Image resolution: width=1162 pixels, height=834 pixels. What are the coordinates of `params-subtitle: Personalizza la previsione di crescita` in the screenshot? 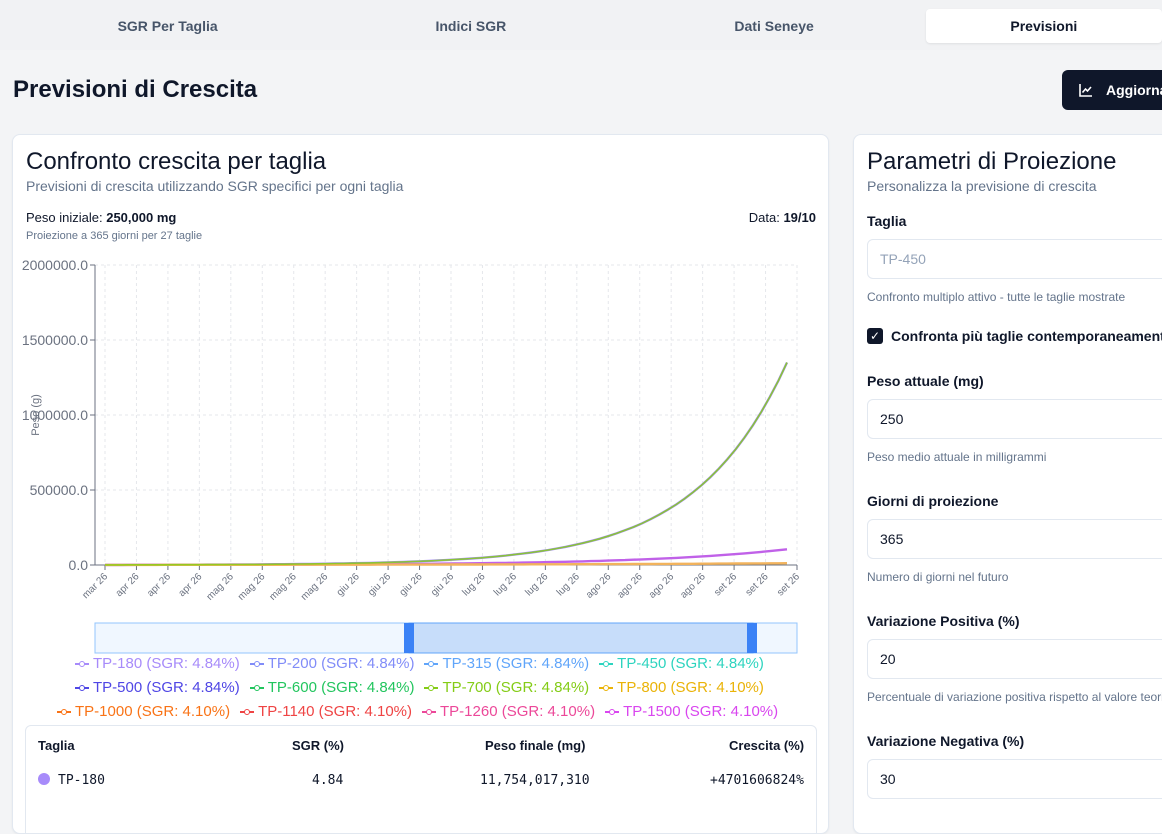 It's located at (982, 186).